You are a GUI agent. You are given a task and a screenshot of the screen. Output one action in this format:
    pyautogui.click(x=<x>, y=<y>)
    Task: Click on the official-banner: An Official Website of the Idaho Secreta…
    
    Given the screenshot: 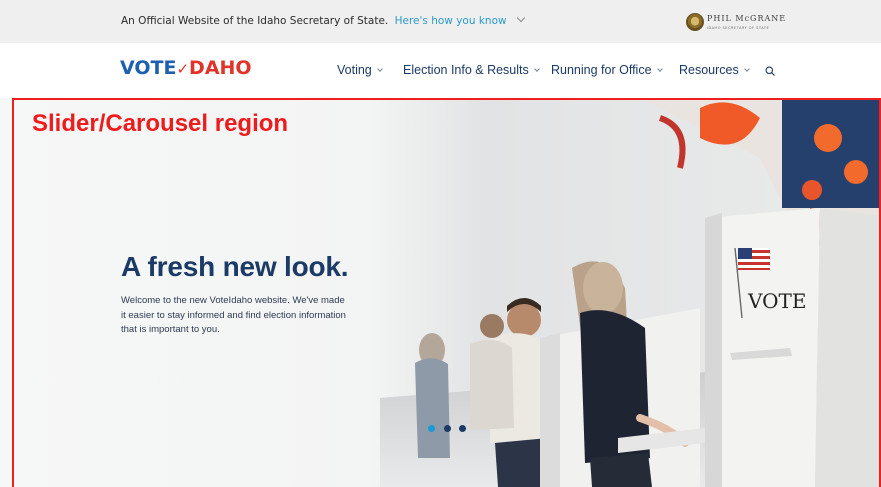 What is the action you would take?
    pyautogui.click(x=440, y=21)
    